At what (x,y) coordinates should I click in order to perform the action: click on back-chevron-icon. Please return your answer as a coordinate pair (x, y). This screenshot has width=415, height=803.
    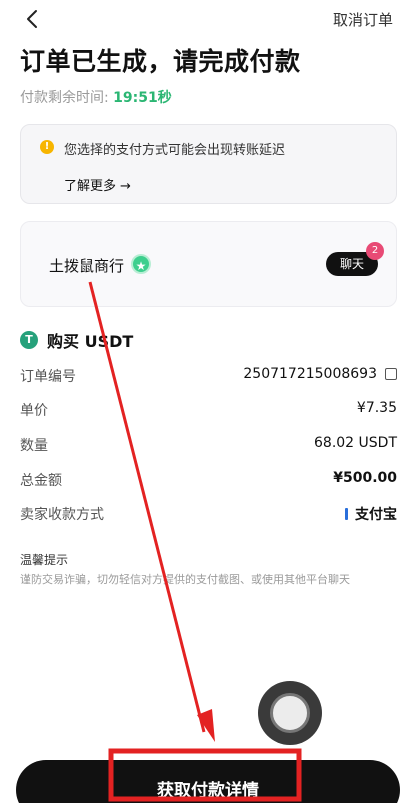
    Looking at the image, I should click on (33, 19).